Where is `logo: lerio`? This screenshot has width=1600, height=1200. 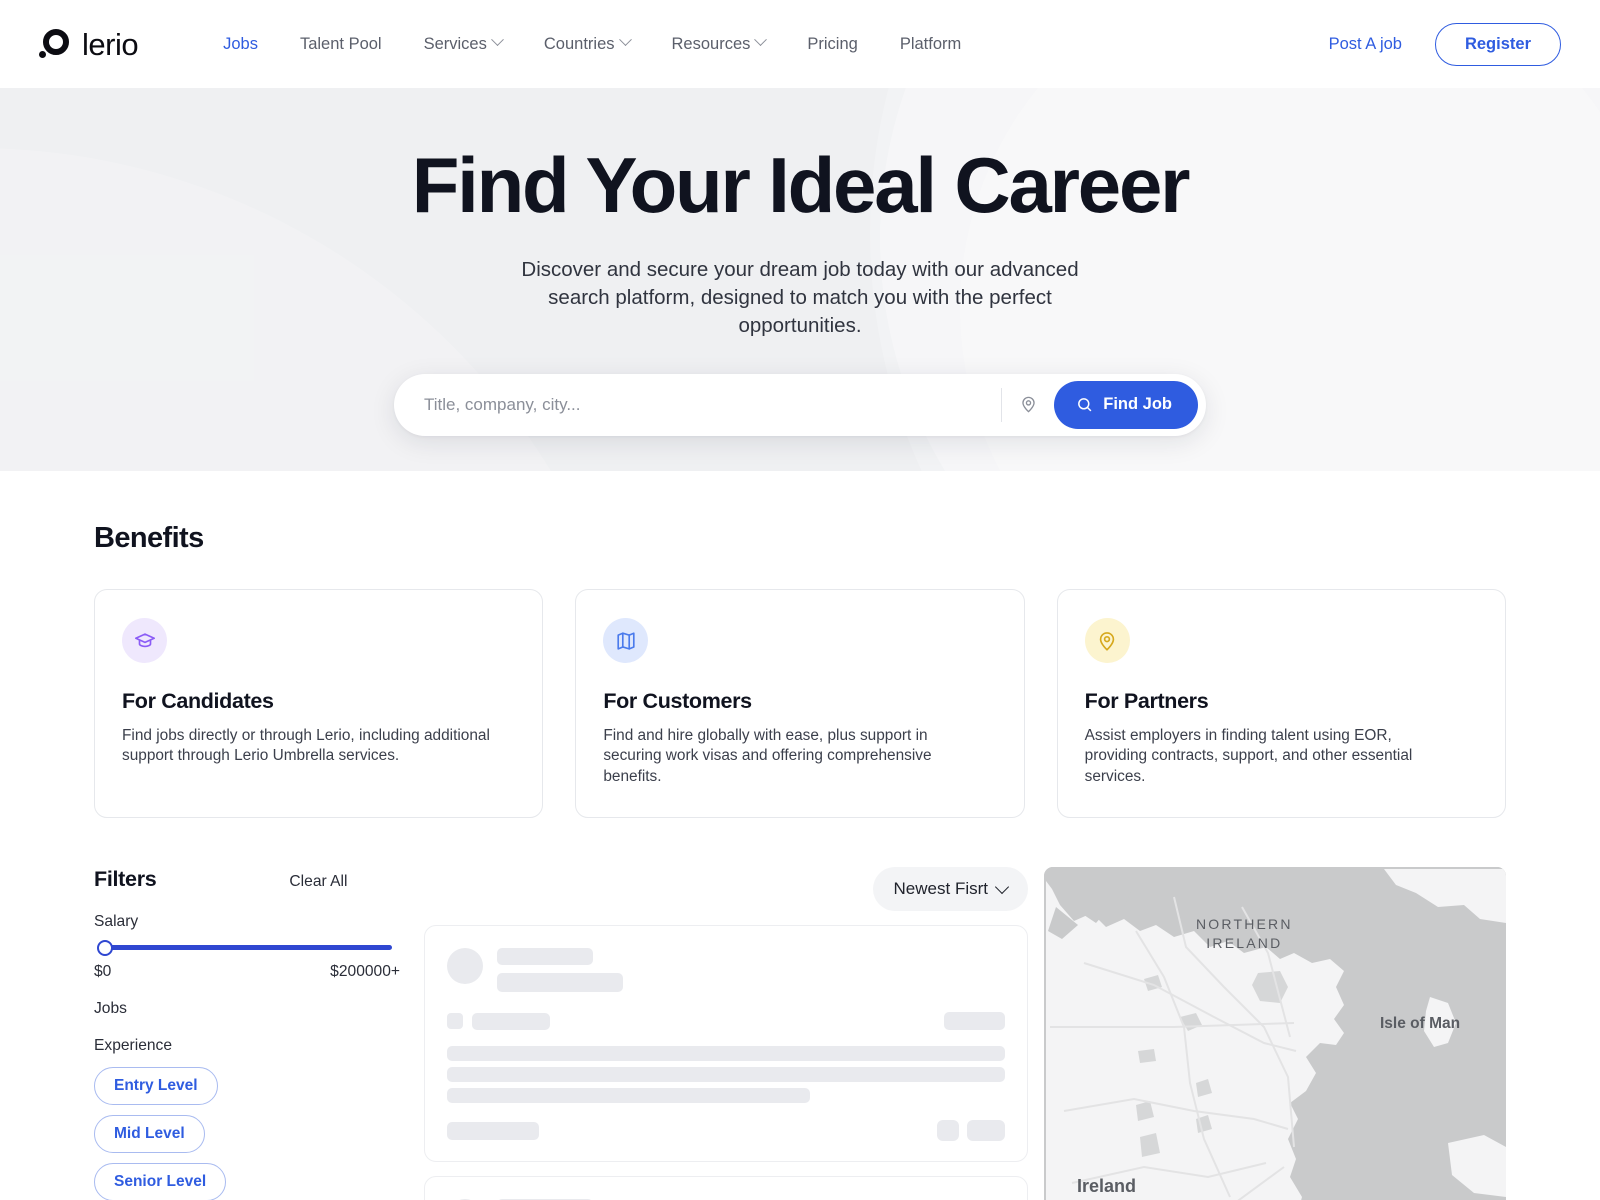
logo: lerio is located at coordinates (89, 44).